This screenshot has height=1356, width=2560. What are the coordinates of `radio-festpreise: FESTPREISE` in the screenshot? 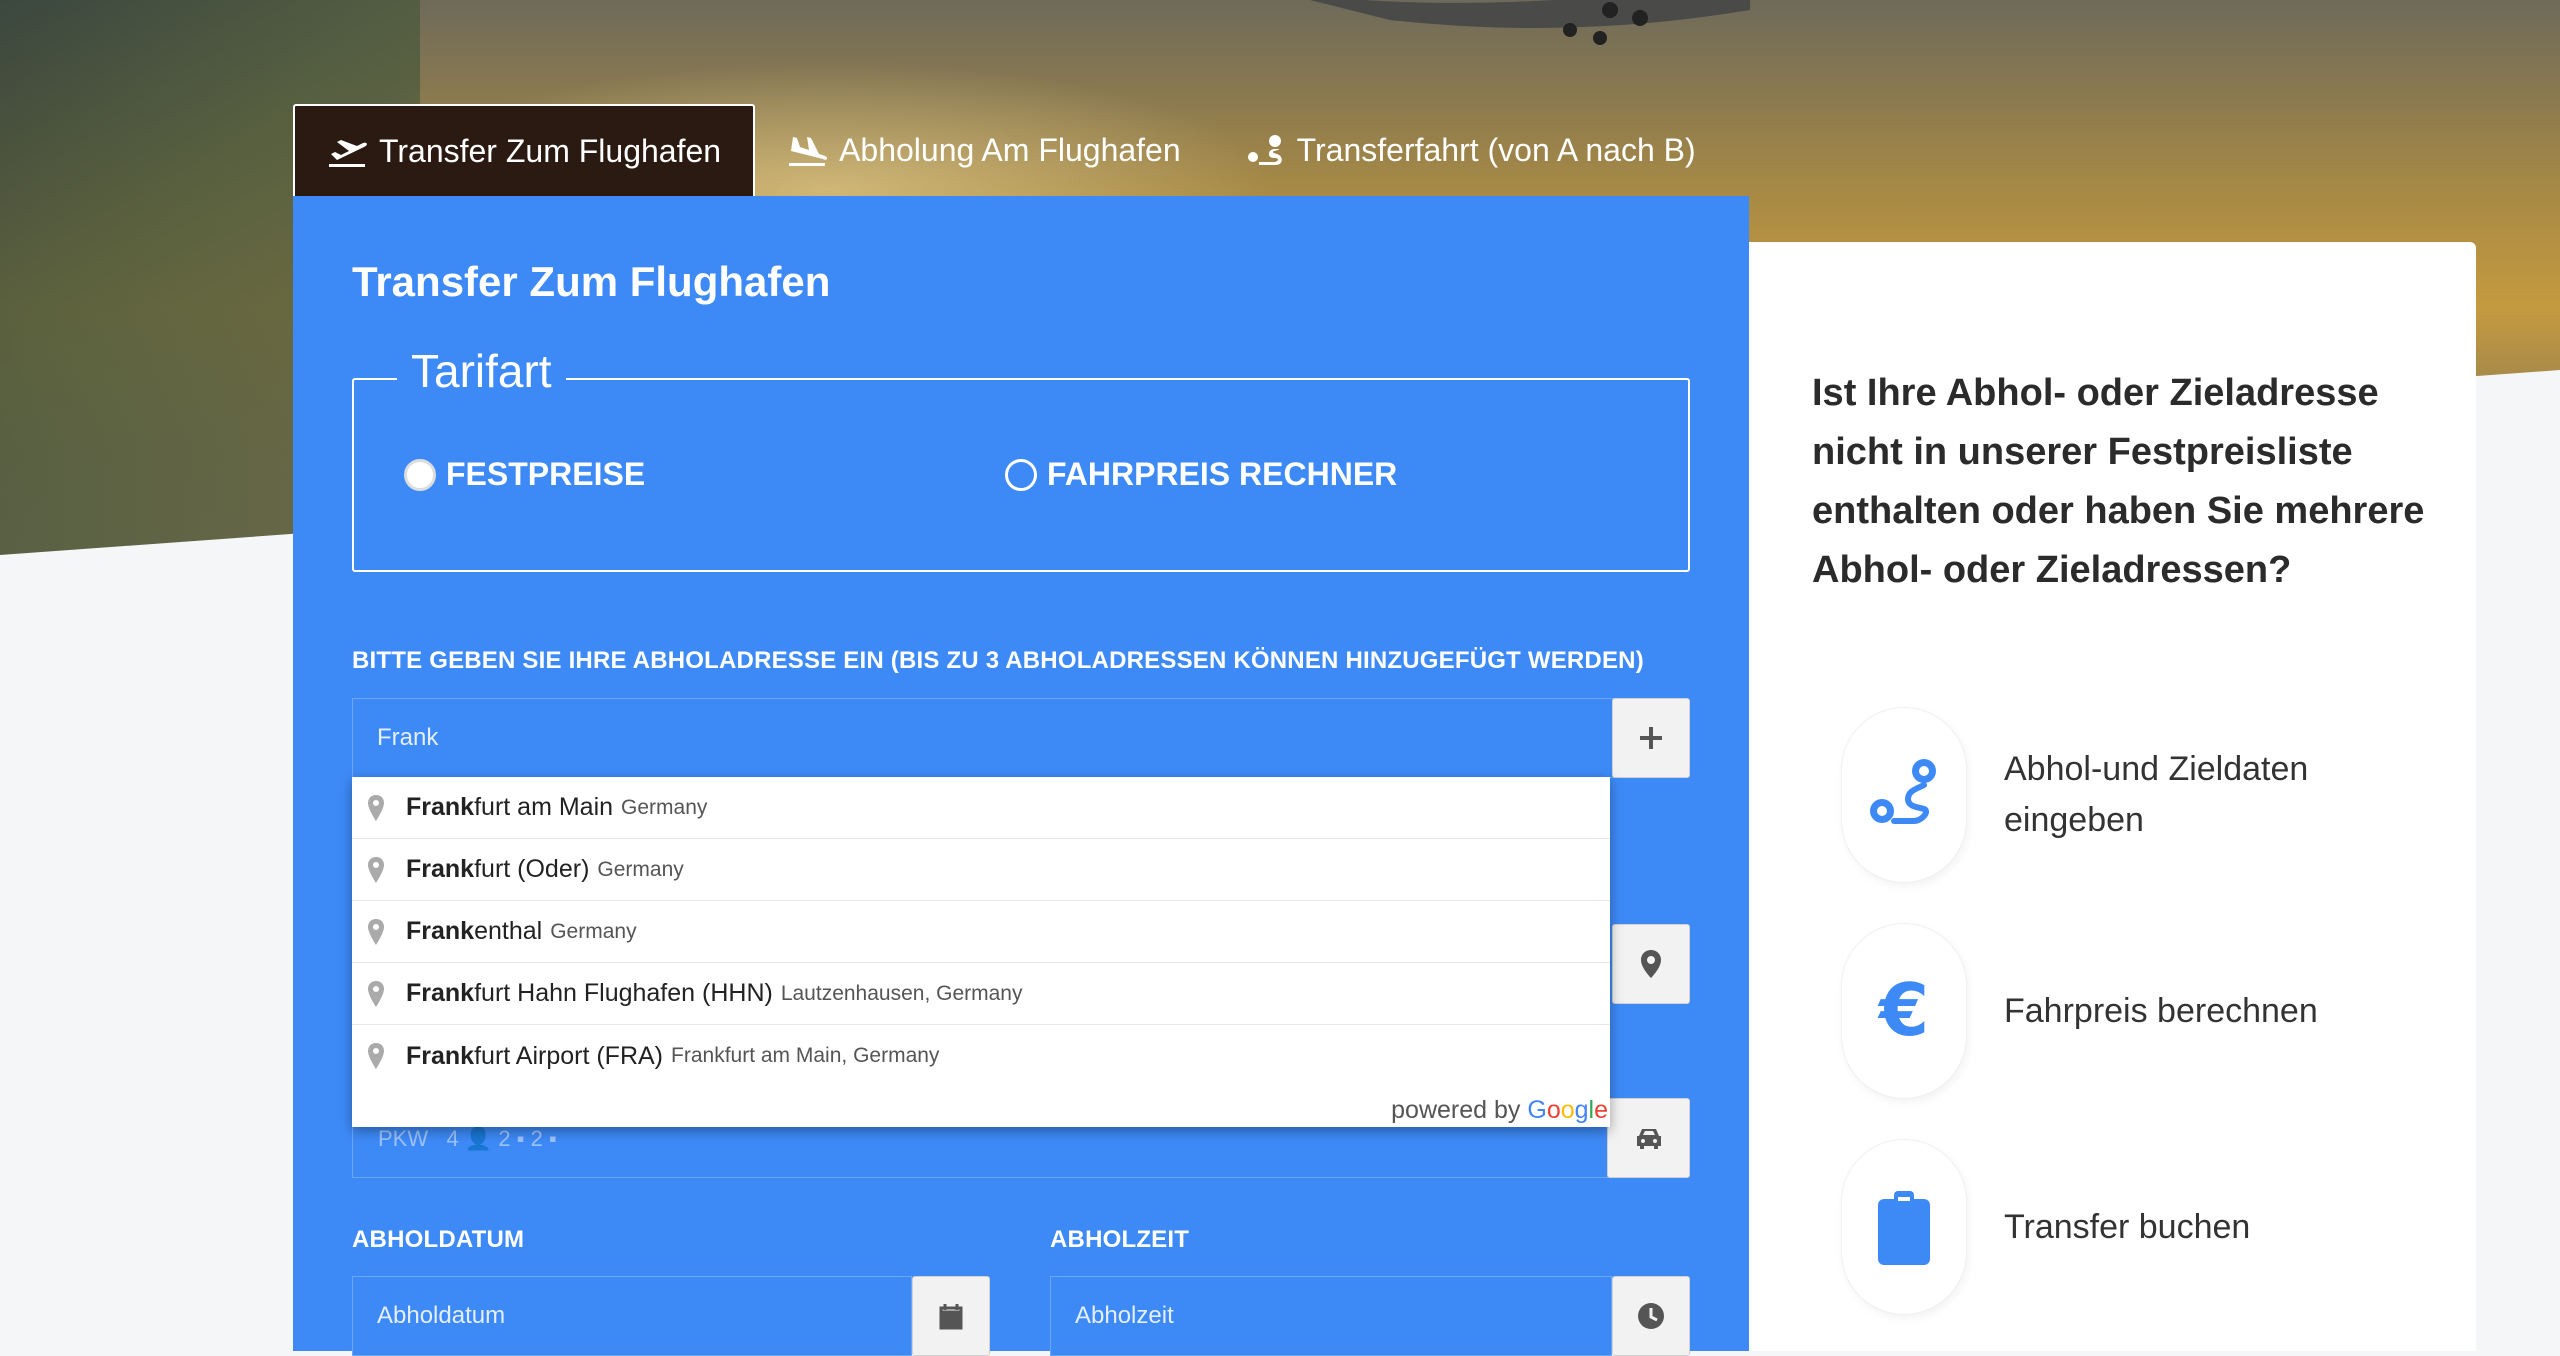 It's located at (524, 474).